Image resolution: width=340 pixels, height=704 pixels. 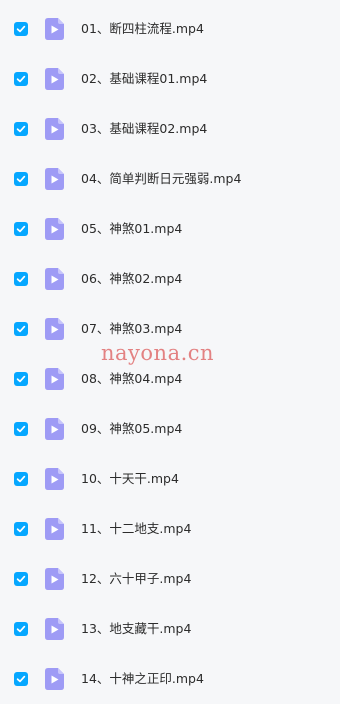 I want to click on file-name: 03、基础课程02.mp4, so click(x=144, y=129).